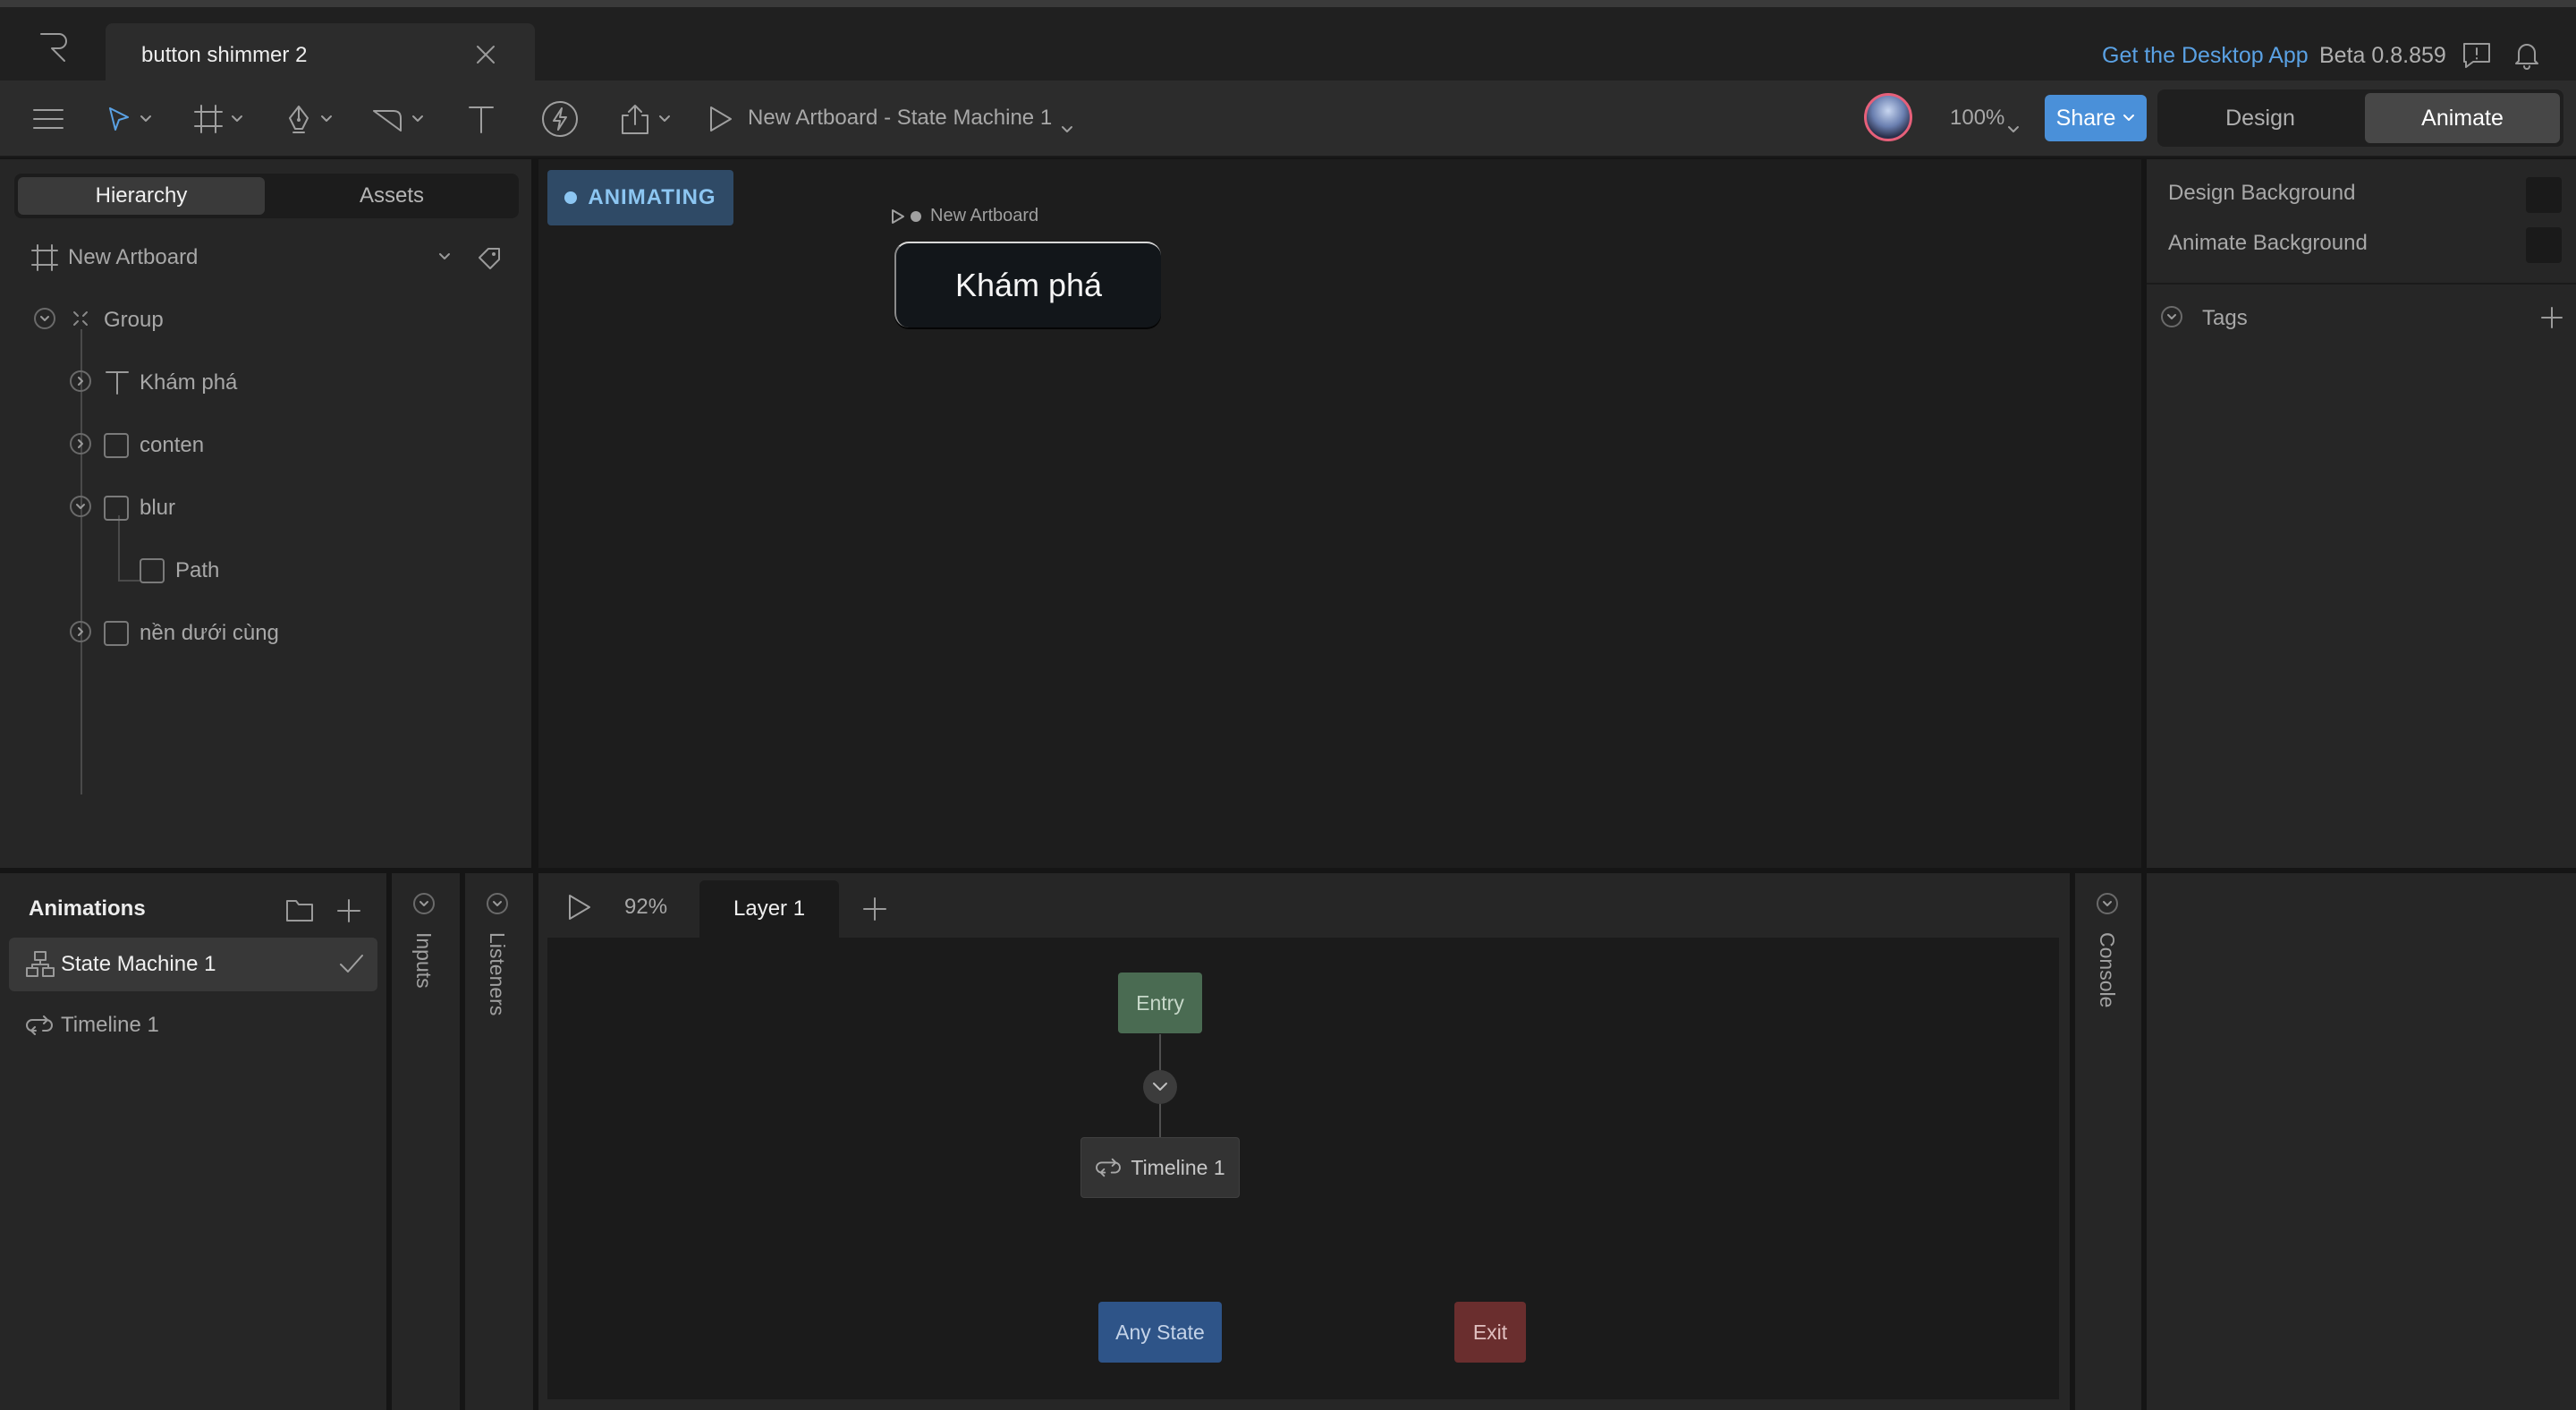  I want to click on dot-icon, so click(916, 216).